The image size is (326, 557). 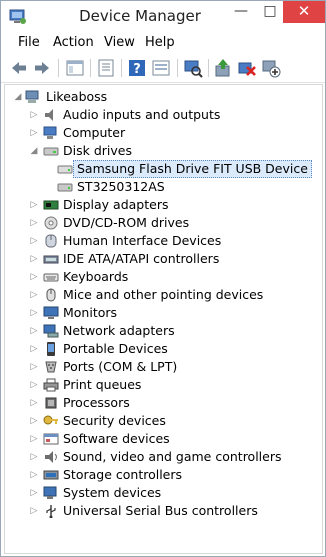 I want to click on ide-controller-icon, so click(x=51, y=259).